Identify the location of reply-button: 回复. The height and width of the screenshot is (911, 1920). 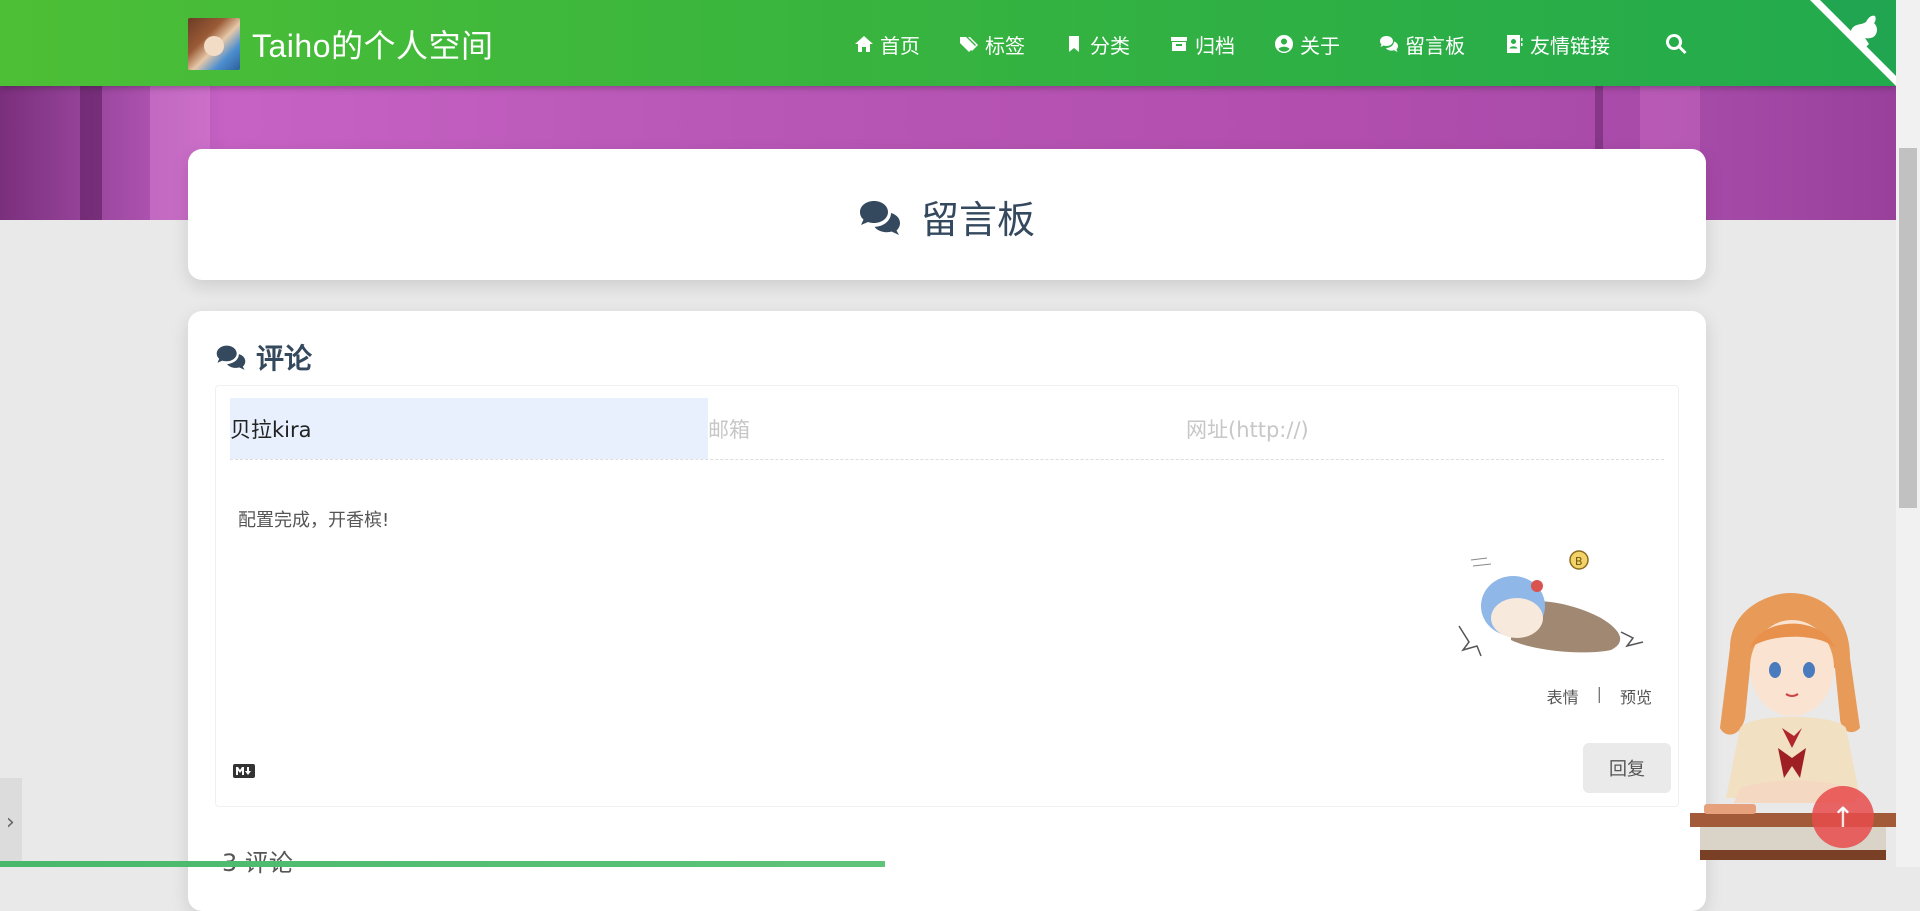
(1627, 768).